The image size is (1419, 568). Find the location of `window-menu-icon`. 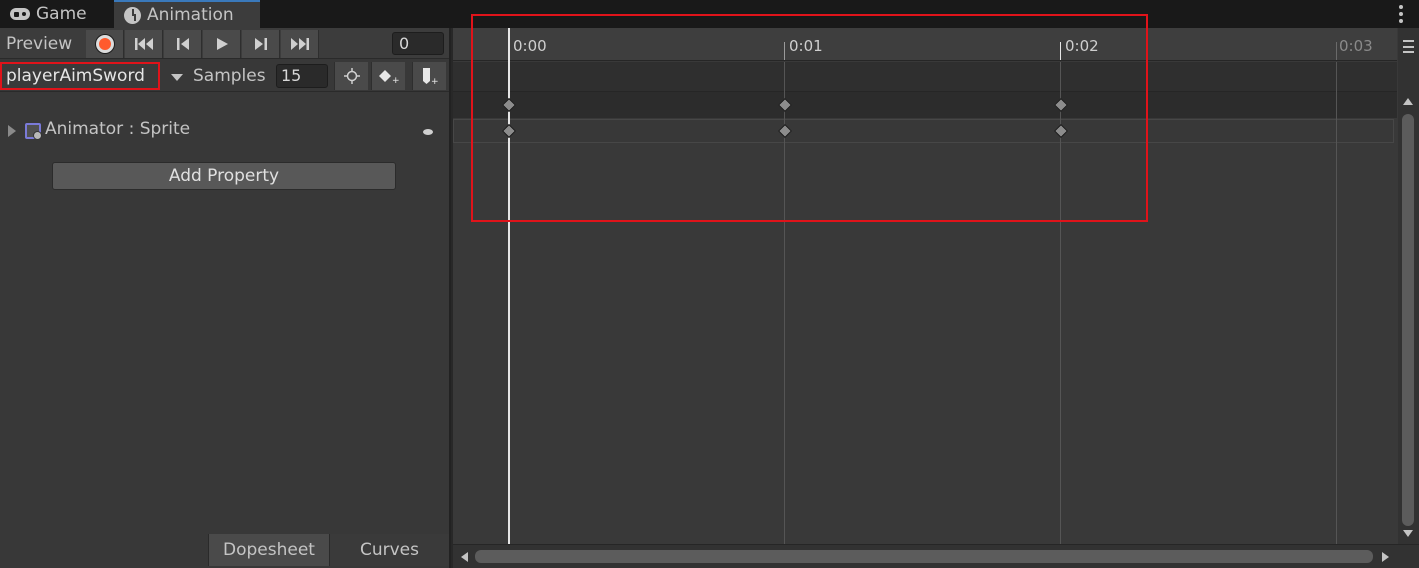

window-menu-icon is located at coordinates (1401, 14).